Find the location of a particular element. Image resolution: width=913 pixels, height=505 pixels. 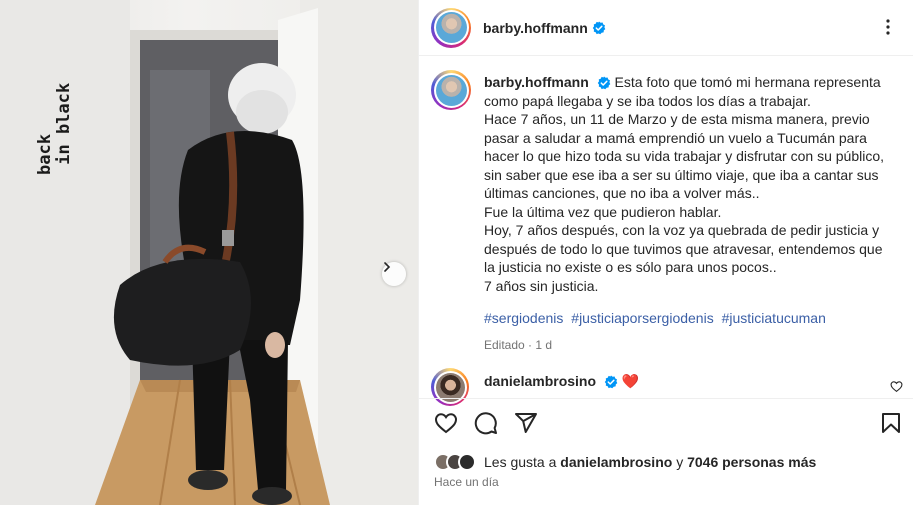

share-icon is located at coordinates (526, 423).